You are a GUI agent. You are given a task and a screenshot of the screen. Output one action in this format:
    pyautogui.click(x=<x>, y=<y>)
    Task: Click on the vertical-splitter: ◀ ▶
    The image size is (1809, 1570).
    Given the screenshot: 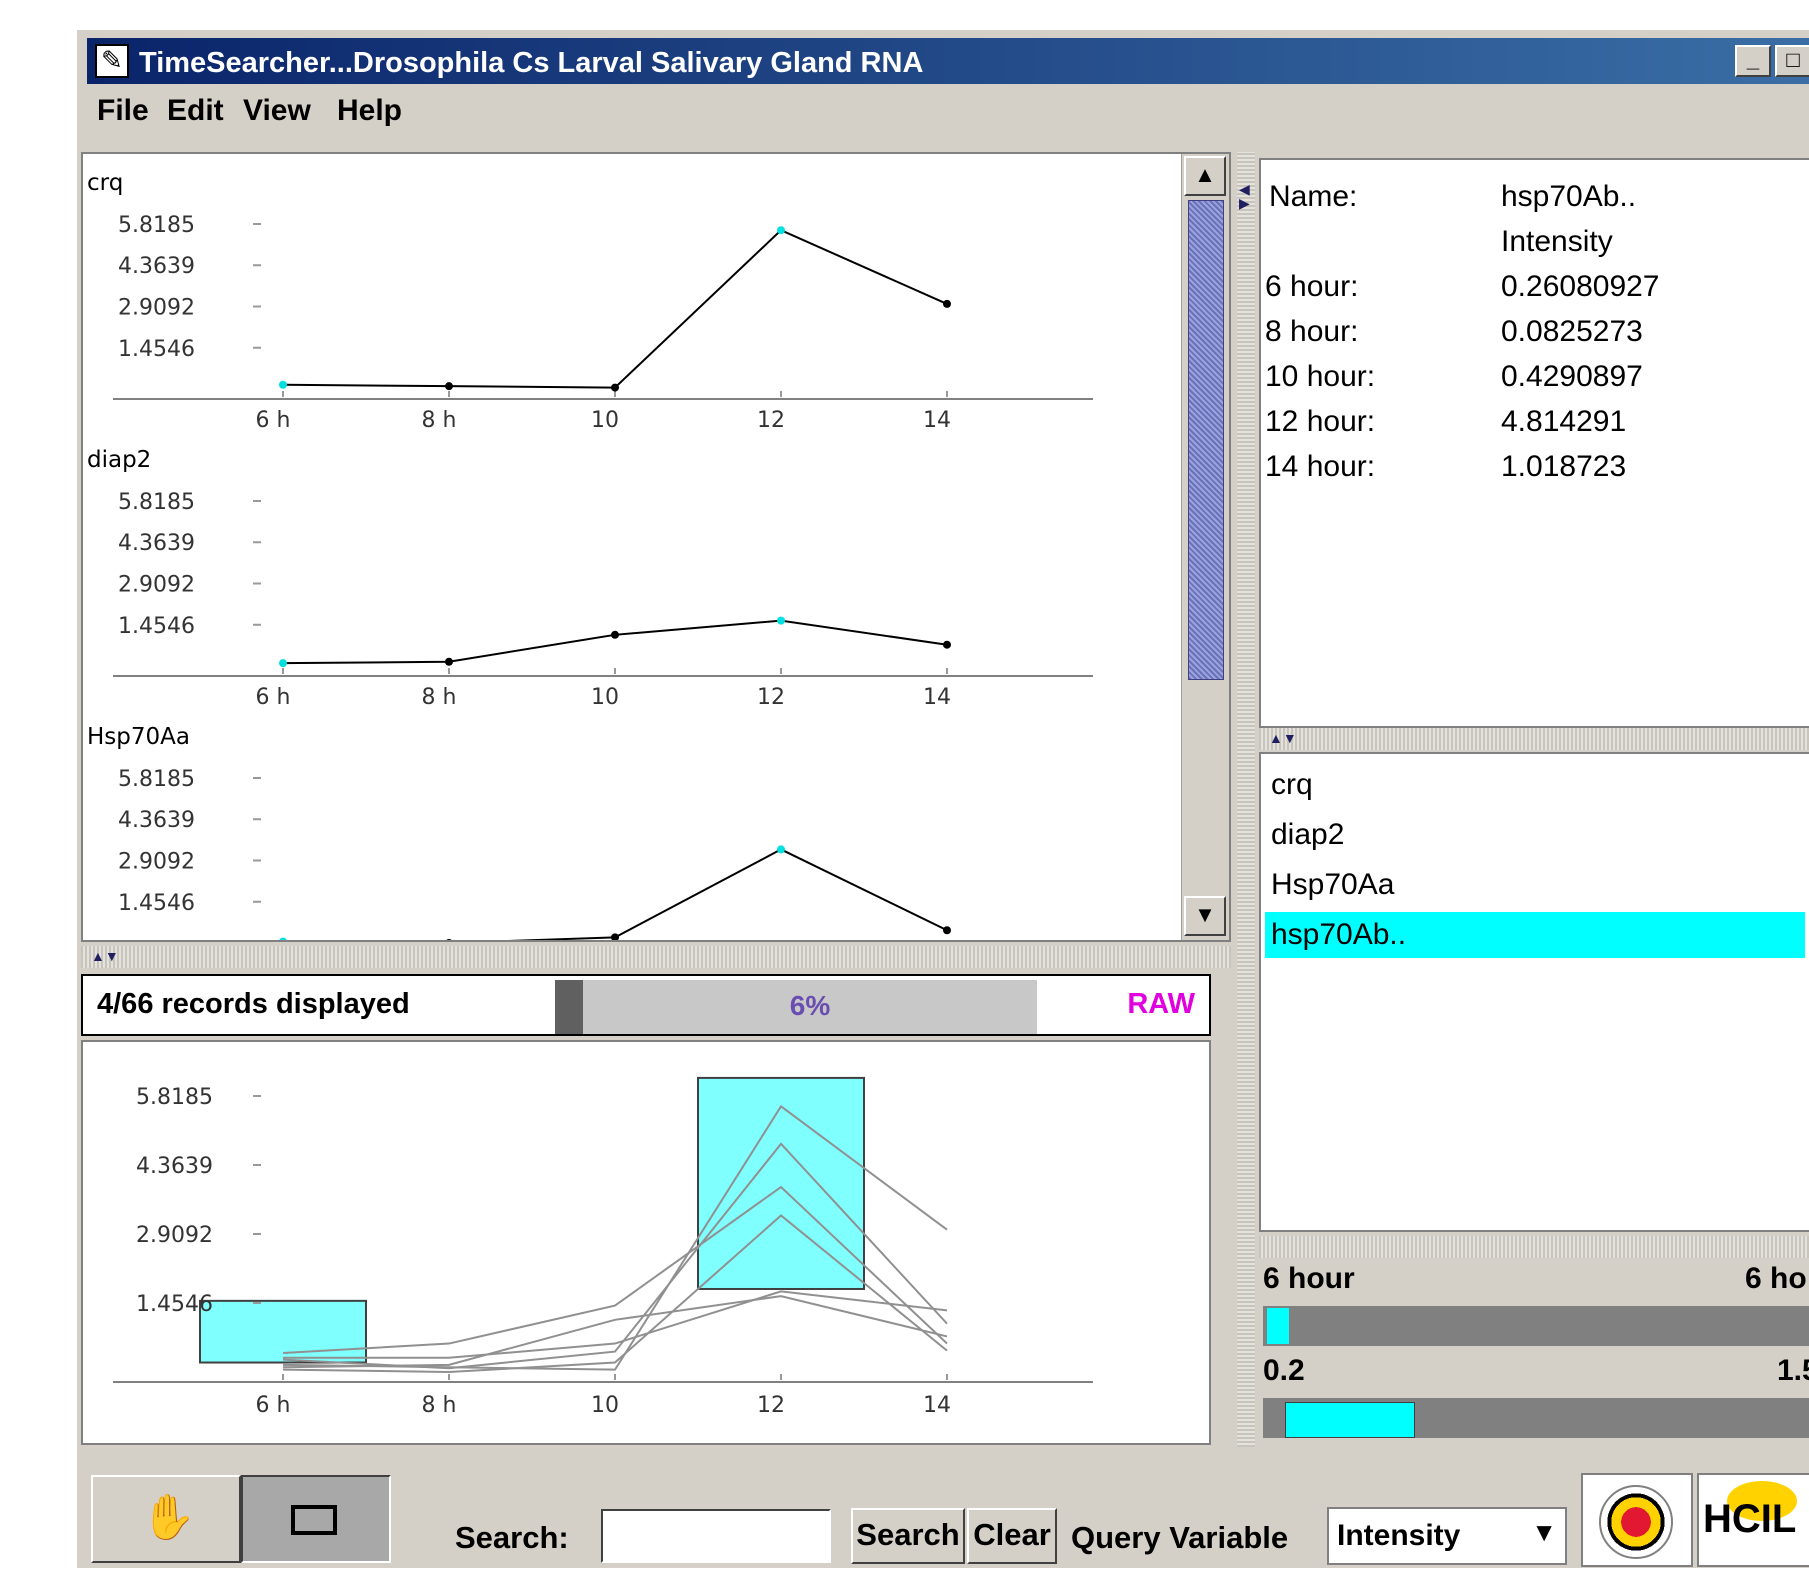 What is the action you would take?
    pyautogui.click(x=1246, y=799)
    